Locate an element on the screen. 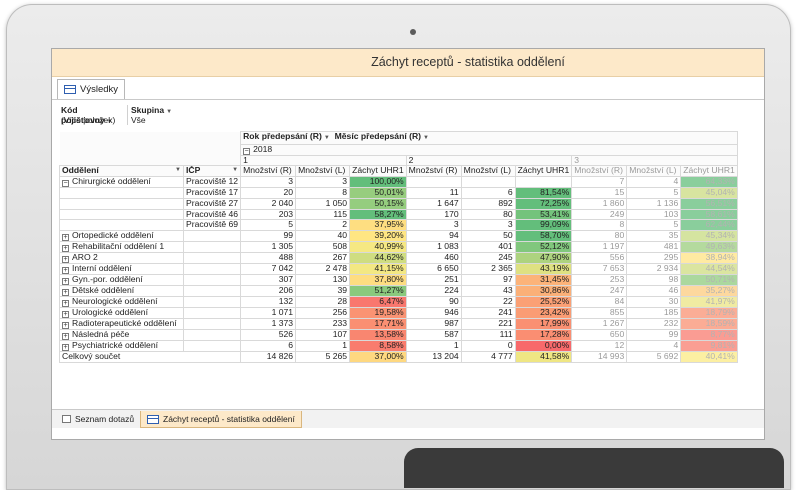 This screenshot has height=490, width=797. grid-icon is located at coordinates (70, 89).